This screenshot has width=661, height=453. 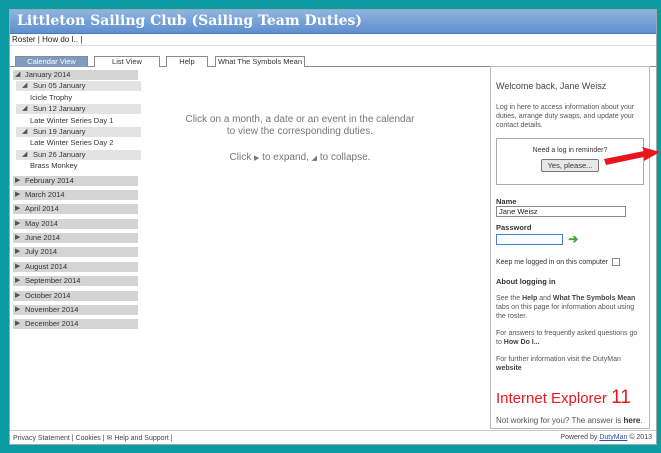 I want to click on red-arrow-icon, so click(x=632, y=156).